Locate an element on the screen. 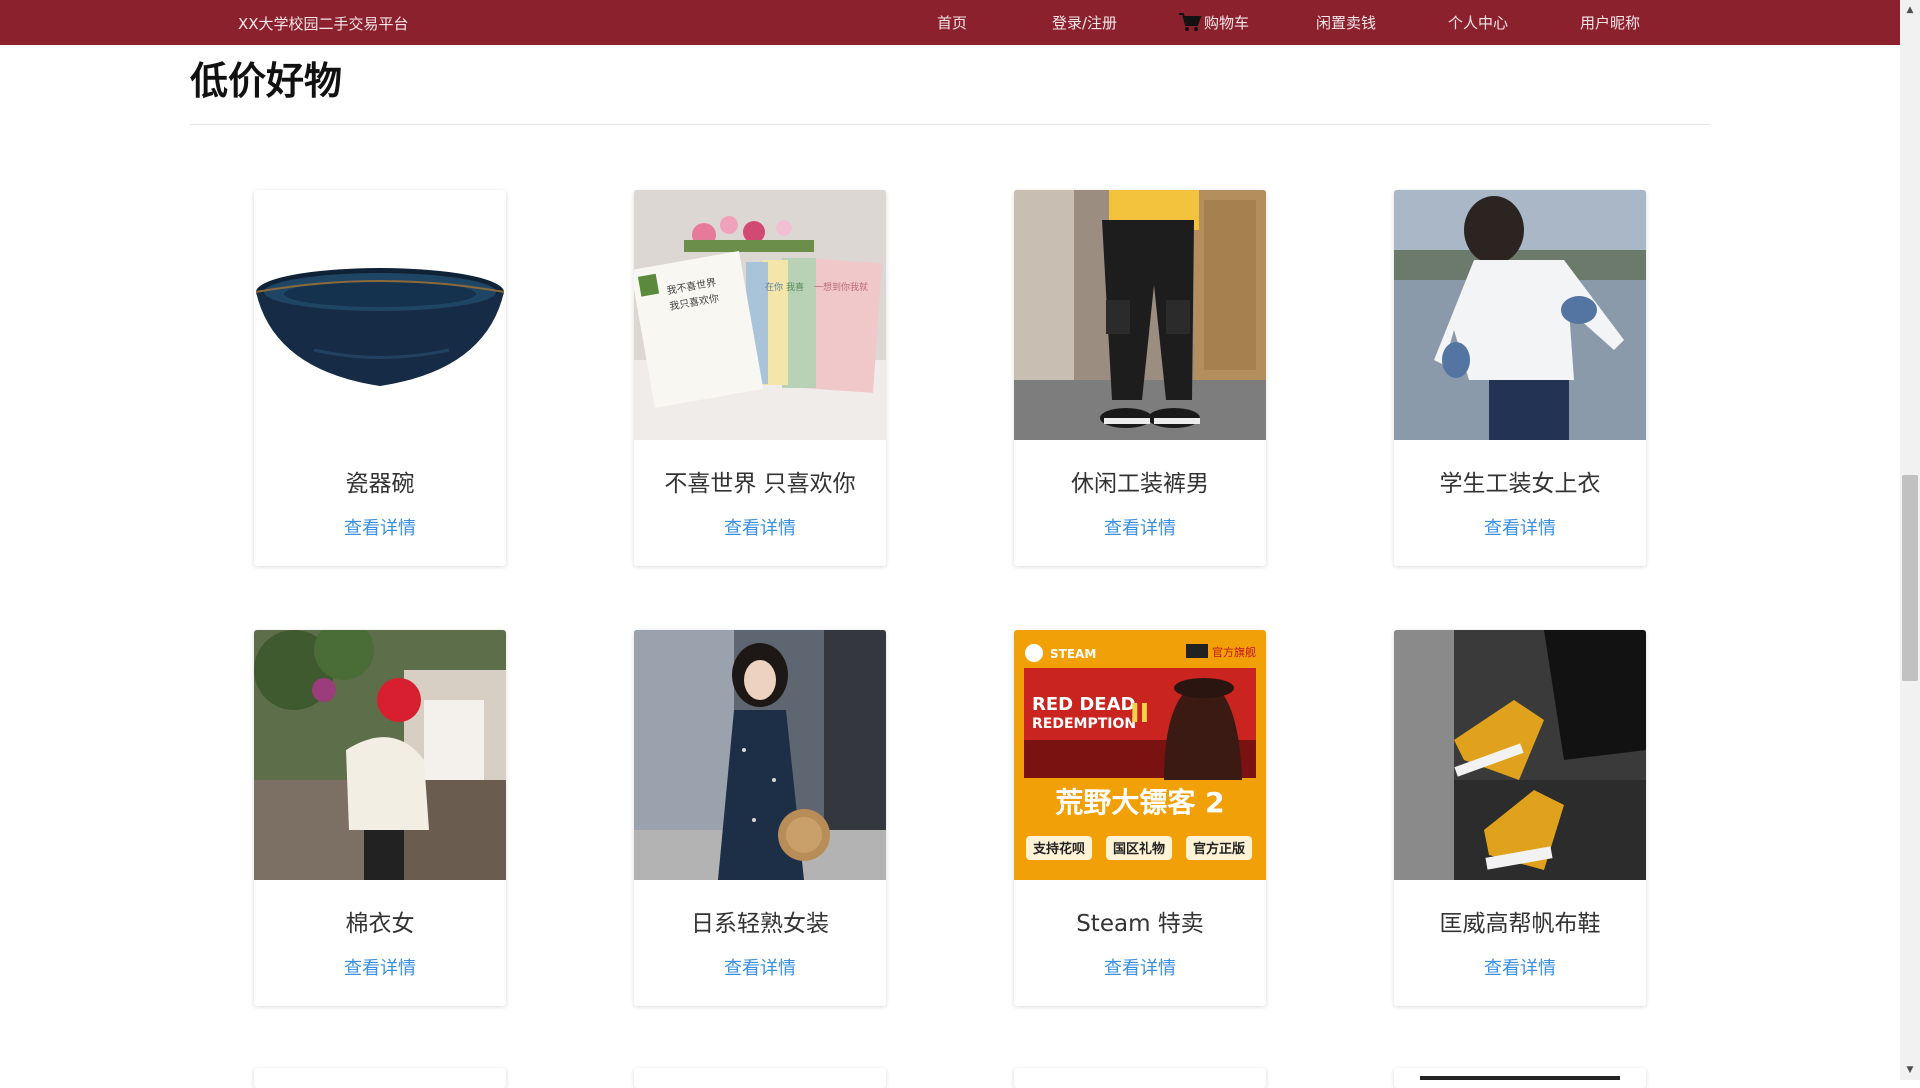  scroll-up-arrow: ▲ is located at coordinates (1910, 10).